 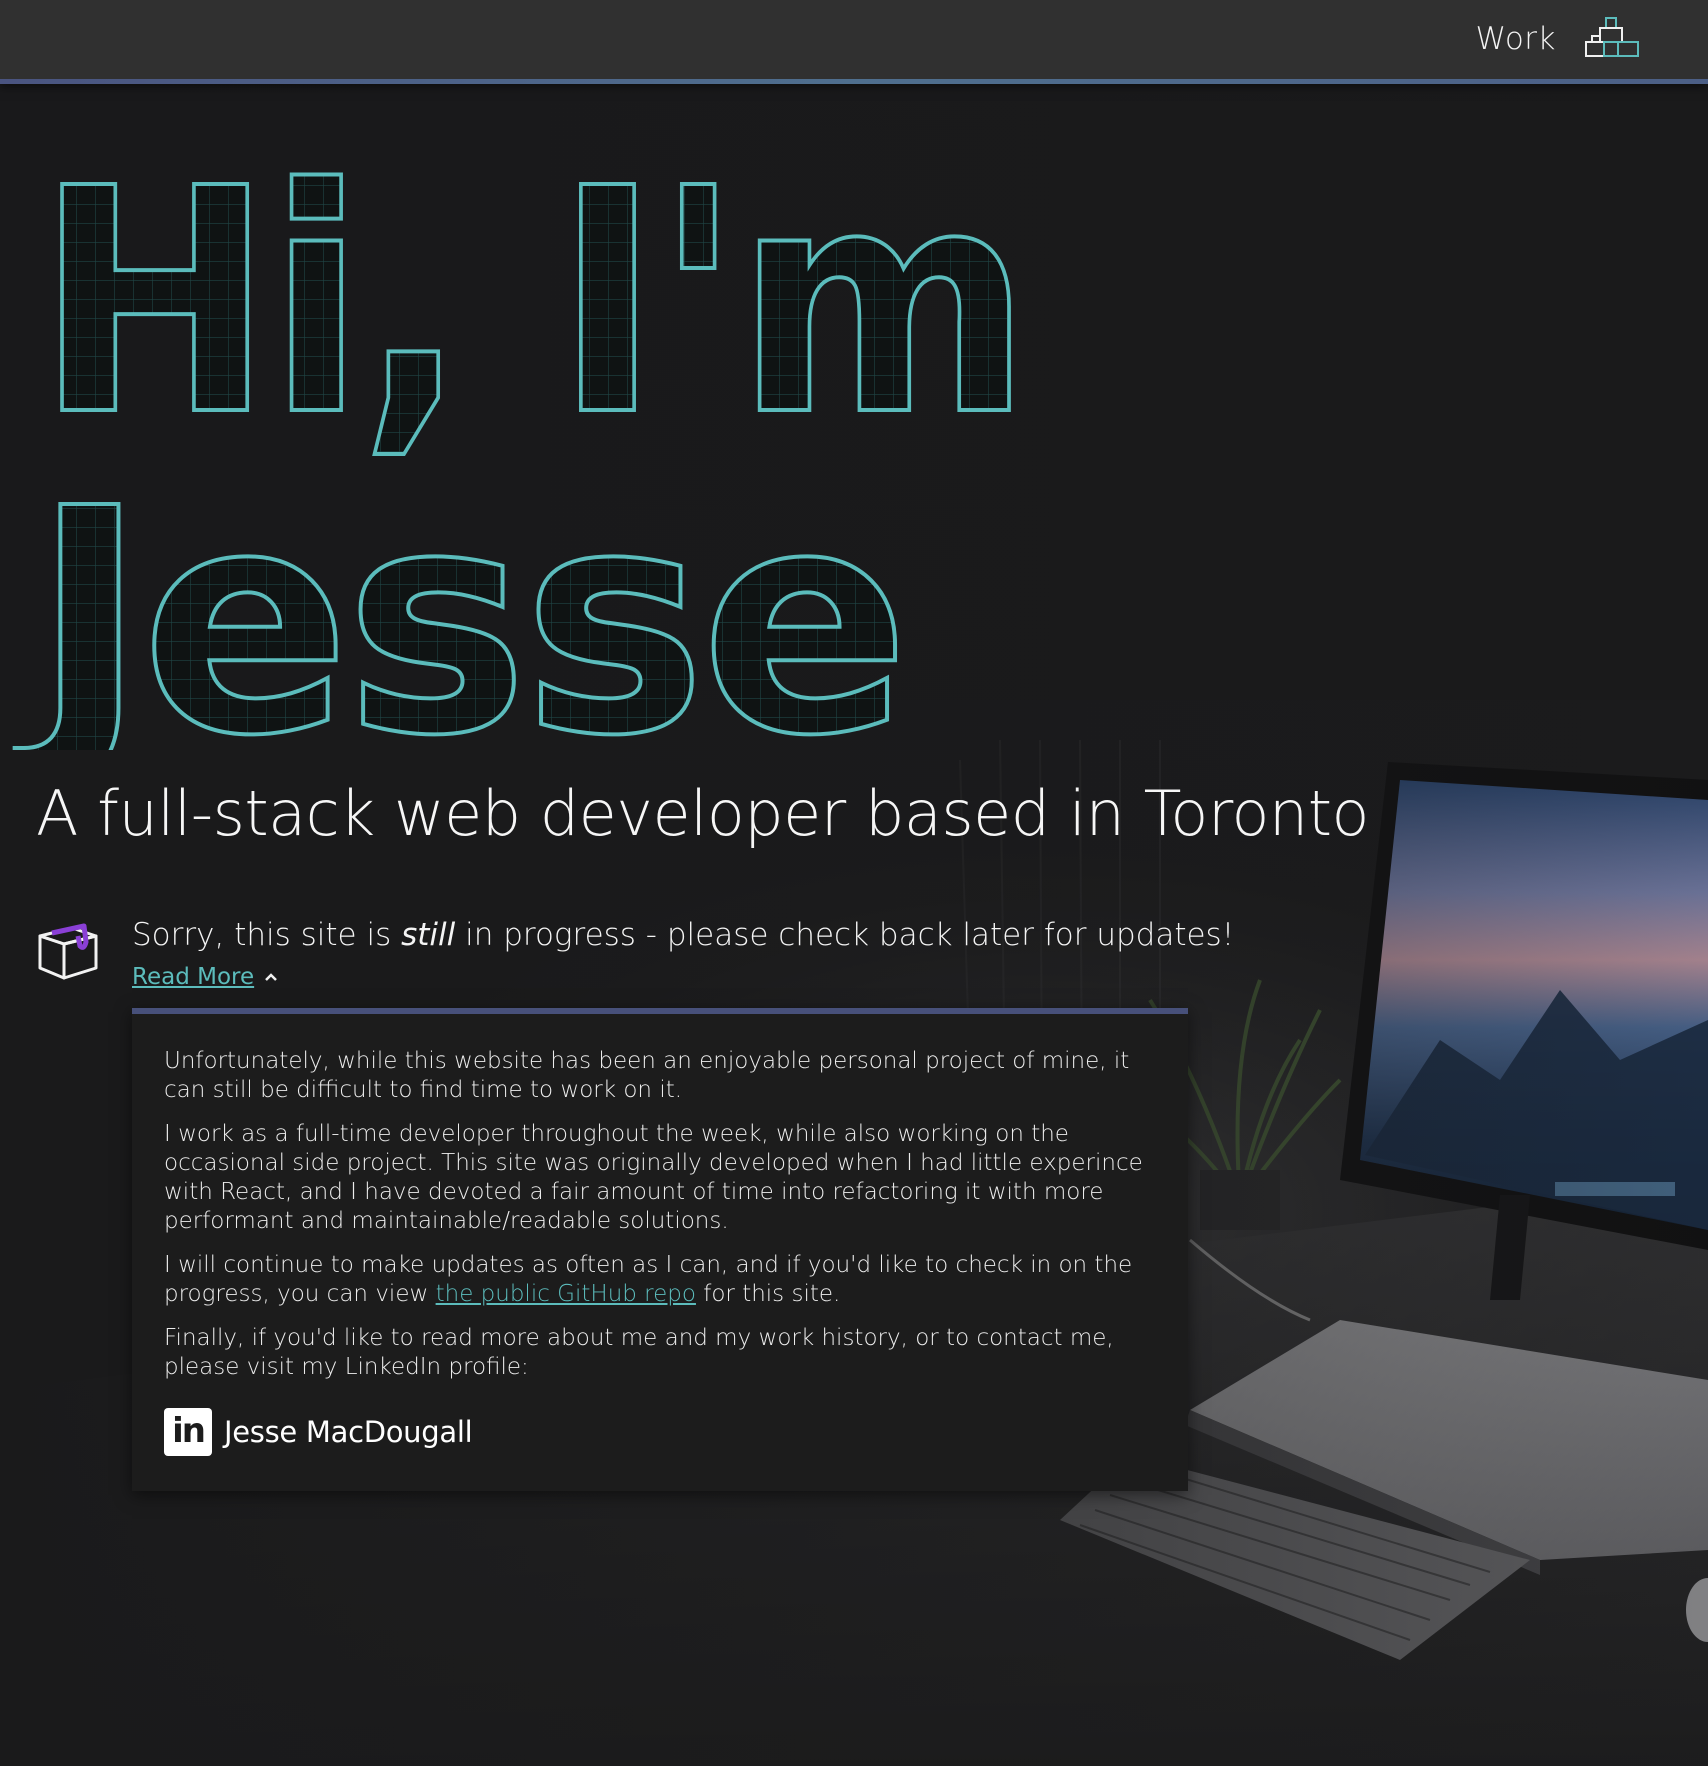 What do you see at coordinates (1516, 39) in the screenshot?
I see `nav-link-work: Work` at bounding box center [1516, 39].